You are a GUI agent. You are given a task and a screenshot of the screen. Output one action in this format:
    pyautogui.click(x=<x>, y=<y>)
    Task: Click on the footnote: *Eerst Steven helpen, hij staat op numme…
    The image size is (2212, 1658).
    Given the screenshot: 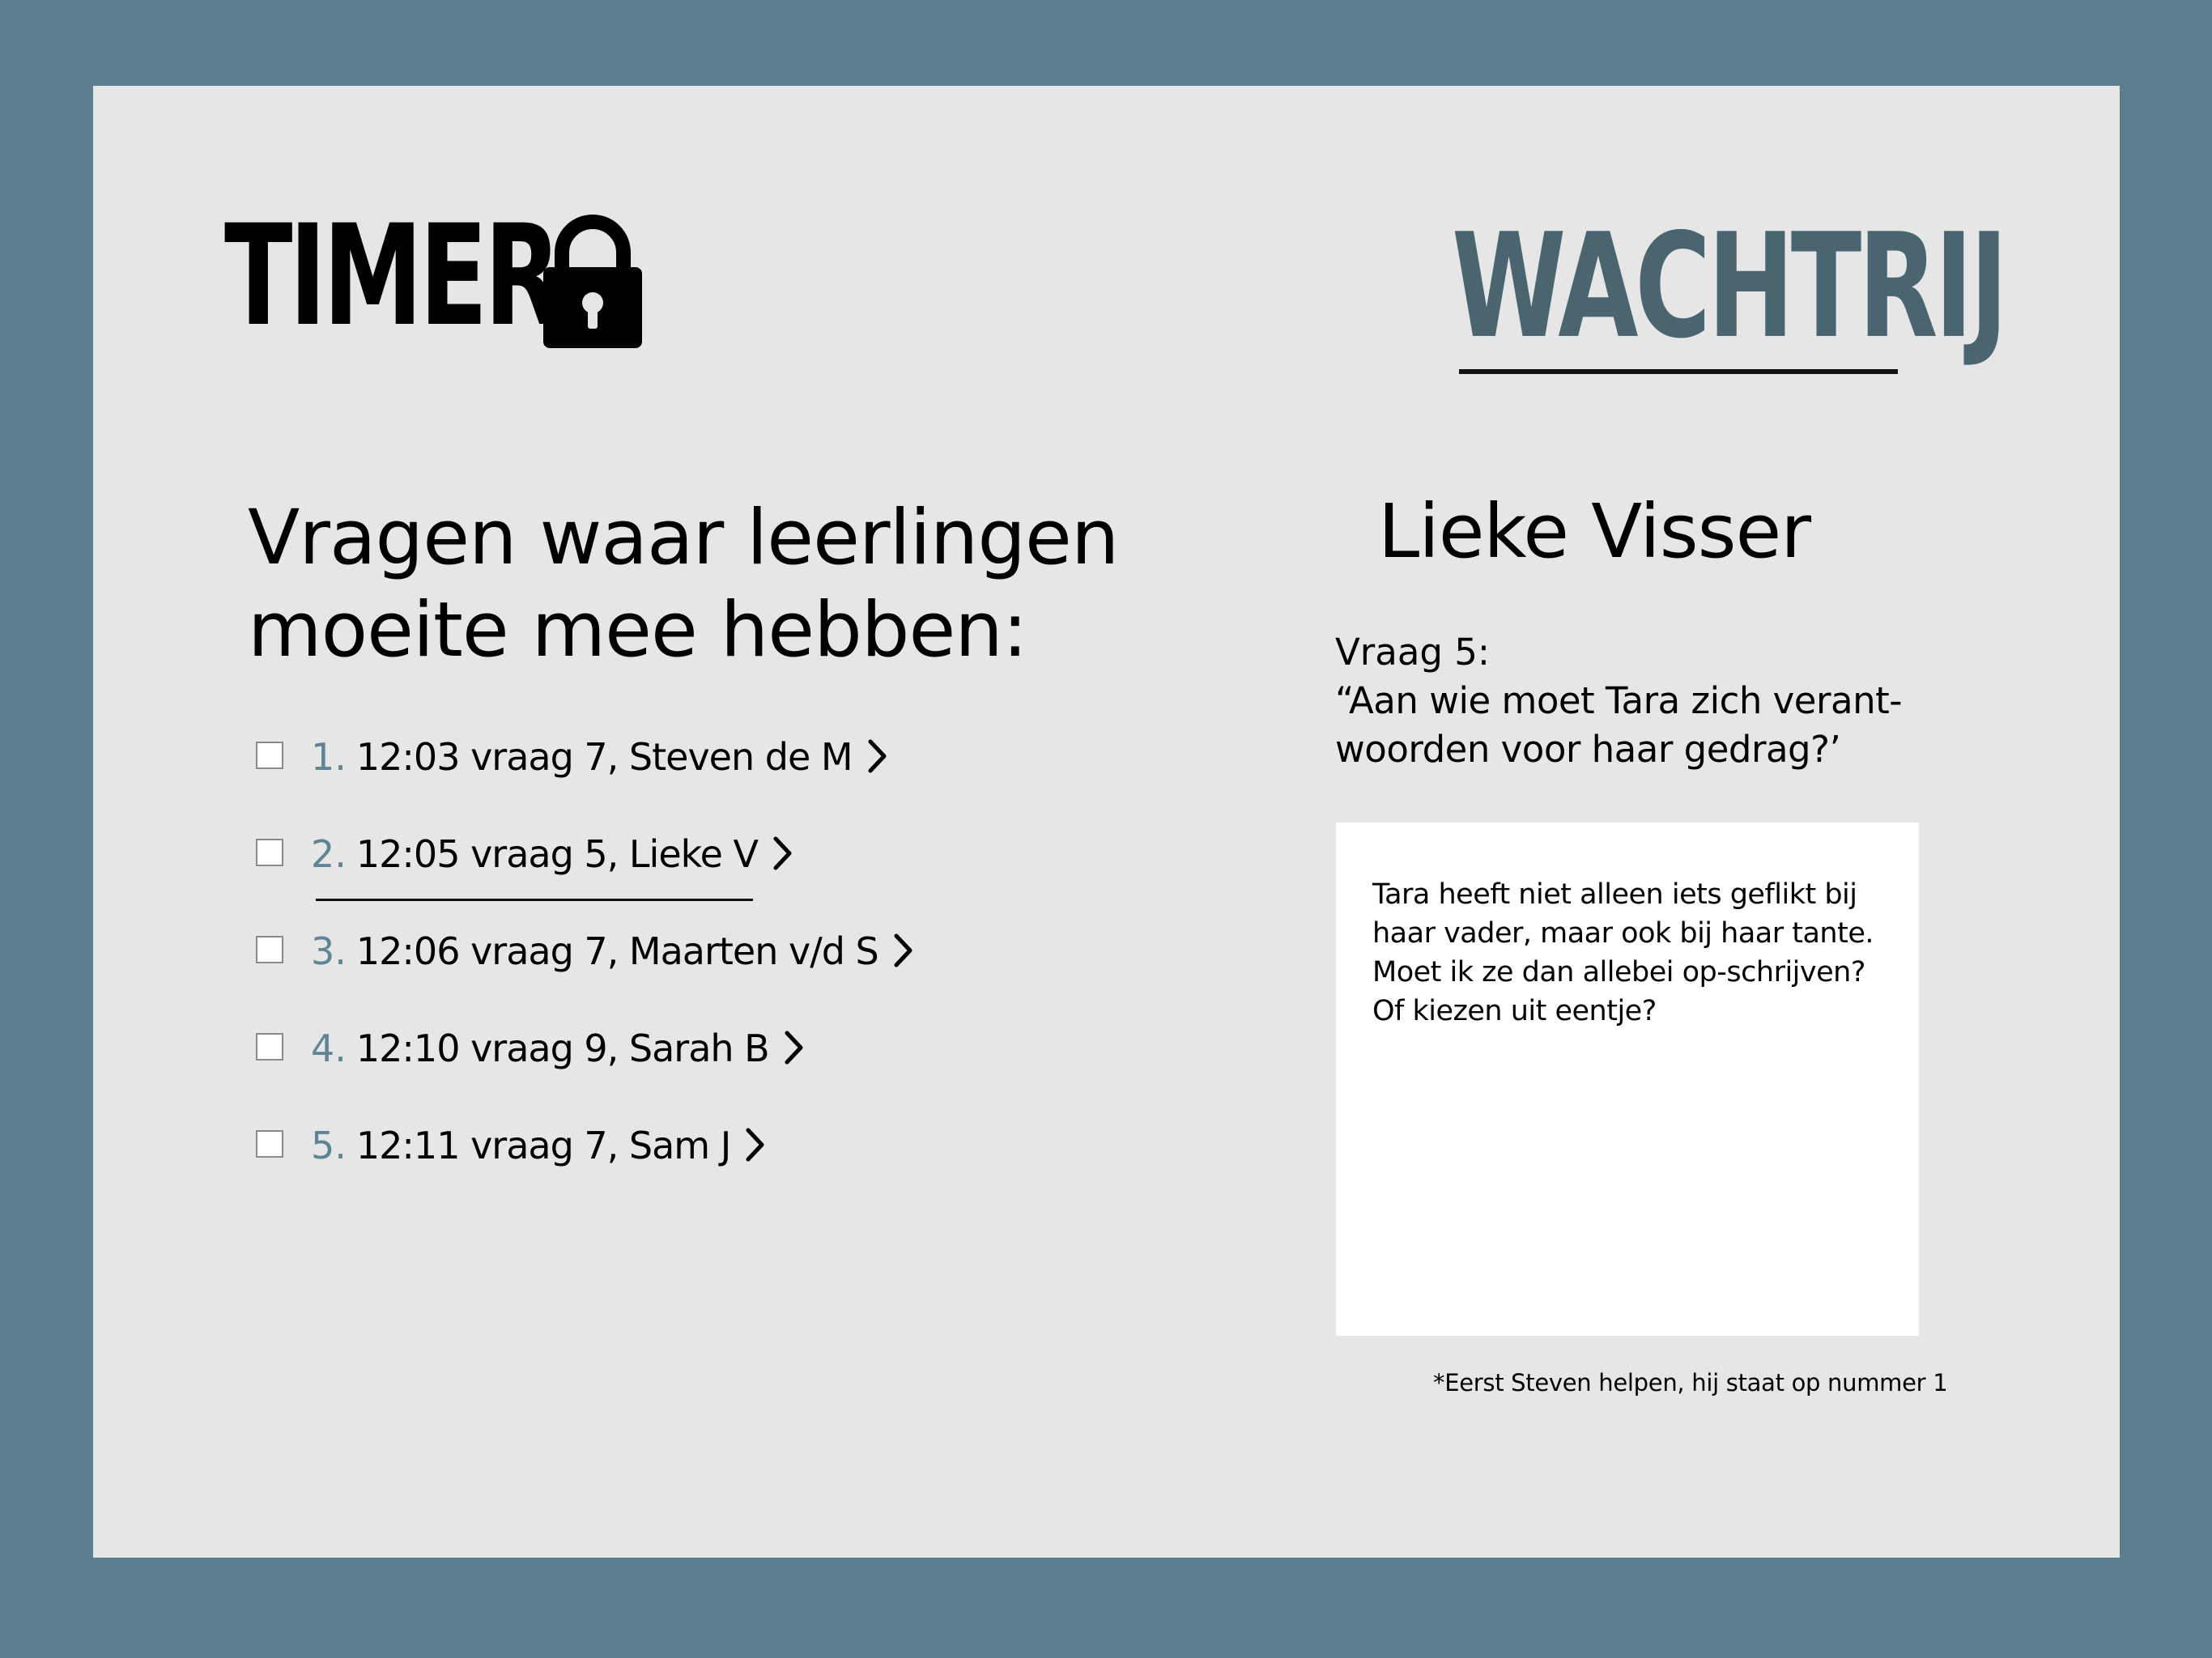 What is the action you would take?
    pyautogui.click(x=1691, y=1383)
    